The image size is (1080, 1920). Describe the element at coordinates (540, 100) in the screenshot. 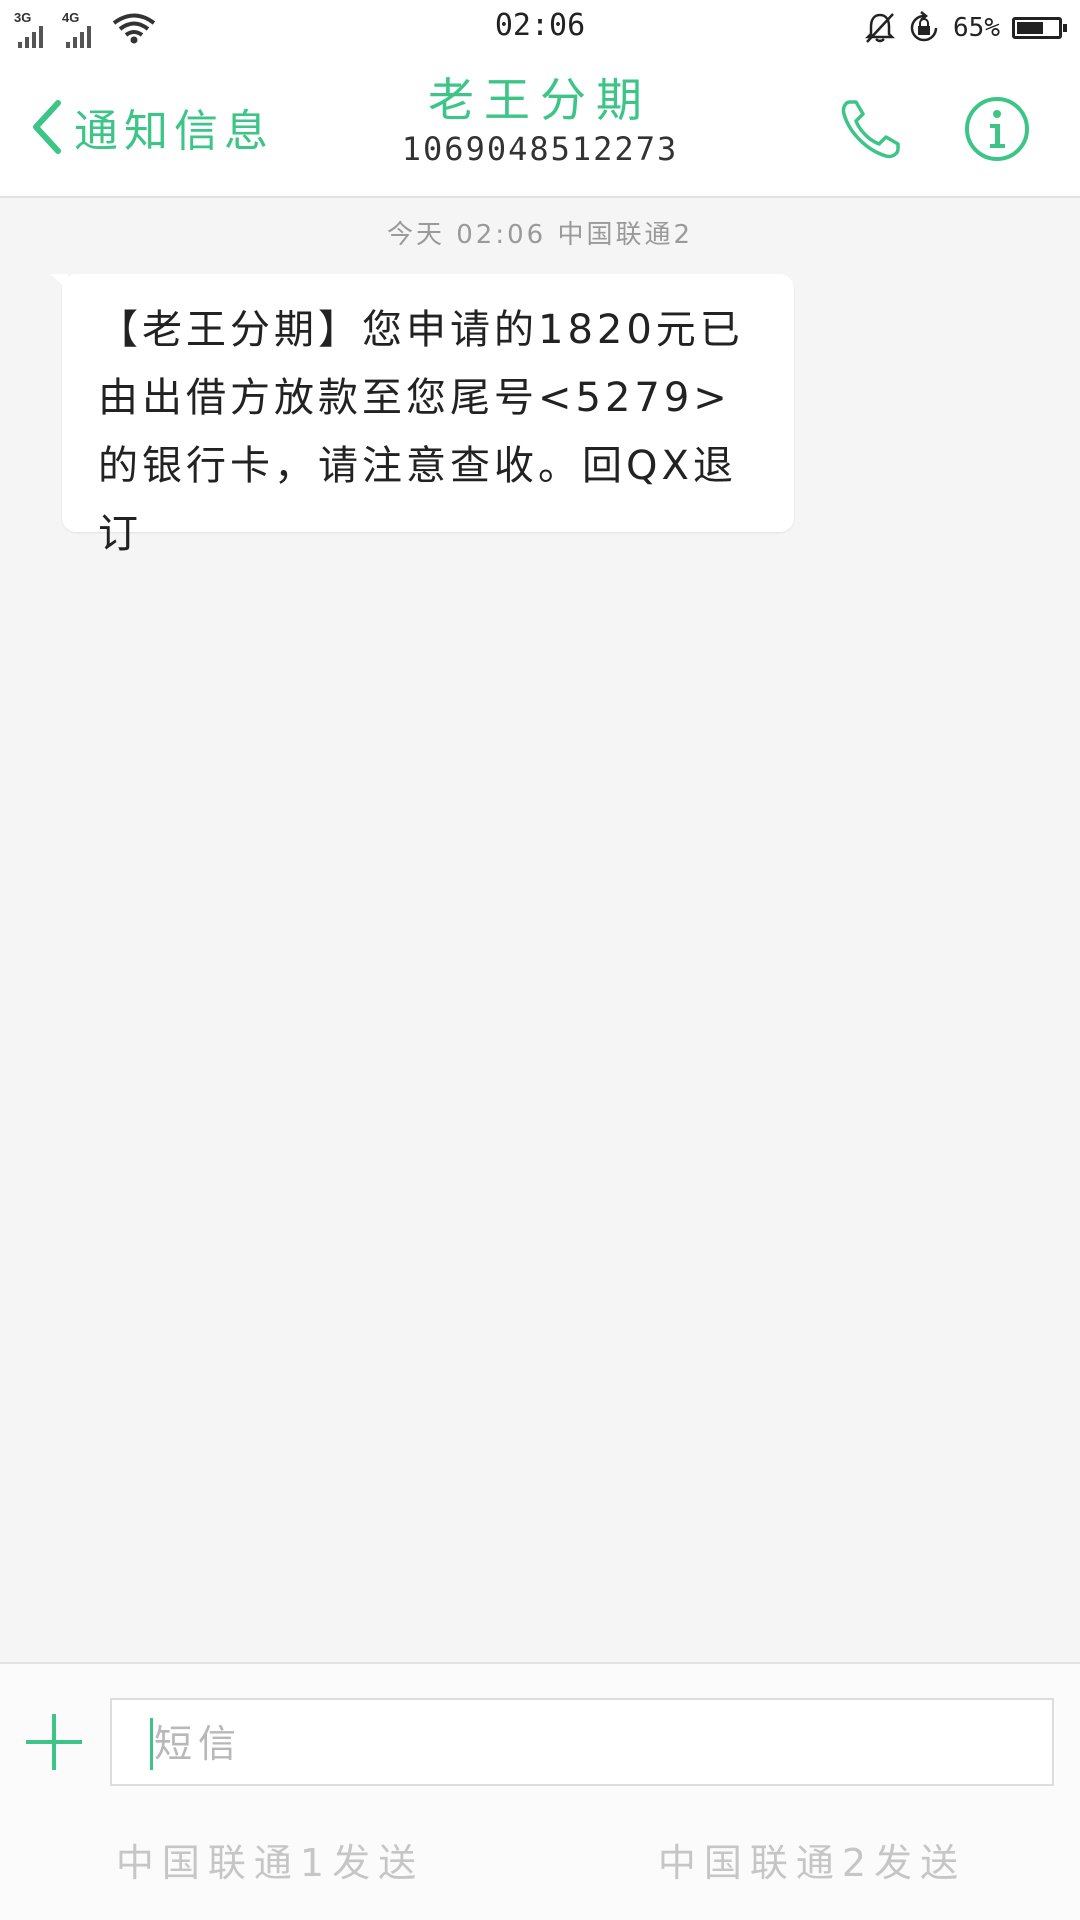

I see `contact-name: 老王分期` at that location.